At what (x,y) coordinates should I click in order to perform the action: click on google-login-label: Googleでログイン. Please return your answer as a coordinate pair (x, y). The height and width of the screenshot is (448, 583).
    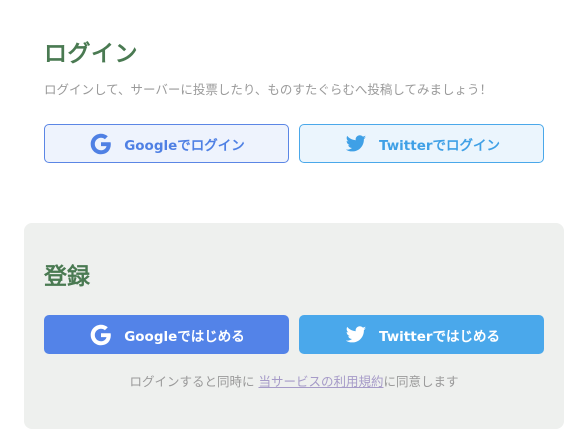
    Looking at the image, I should click on (184, 145).